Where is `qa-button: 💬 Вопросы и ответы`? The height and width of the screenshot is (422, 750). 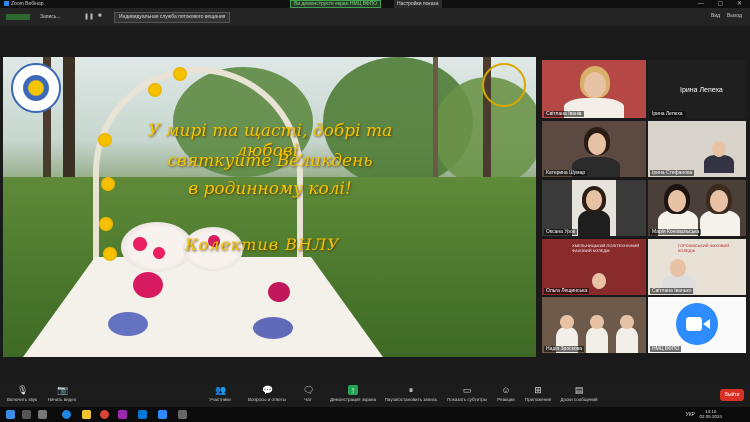 qa-button: 💬 Вопросы и ответы is located at coordinates (267, 393).